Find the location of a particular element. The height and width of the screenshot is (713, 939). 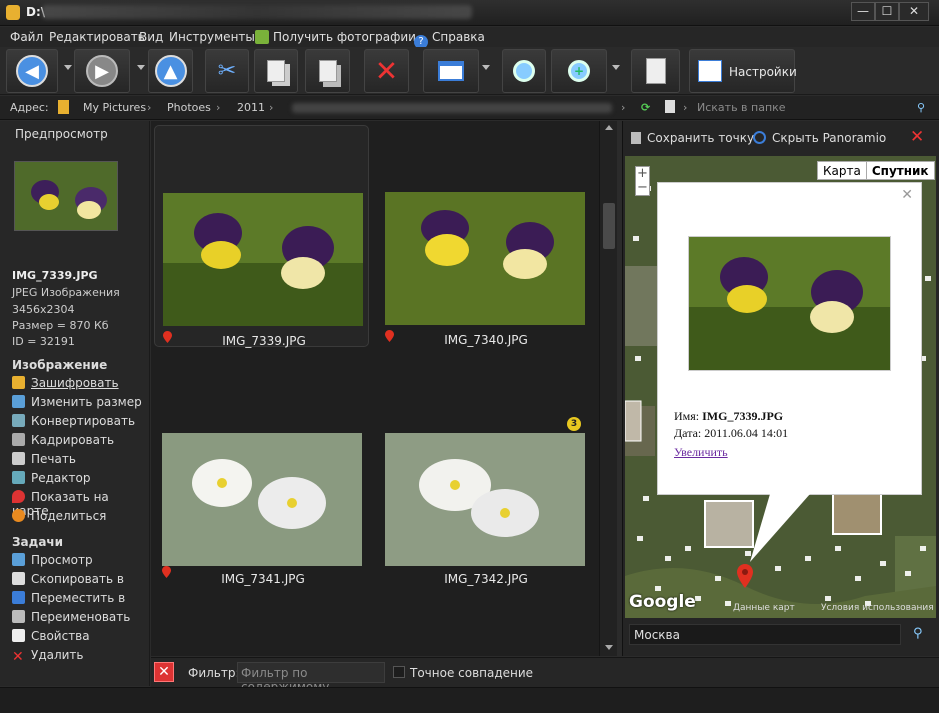

scroll-up-icon is located at coordinates (609, 127).